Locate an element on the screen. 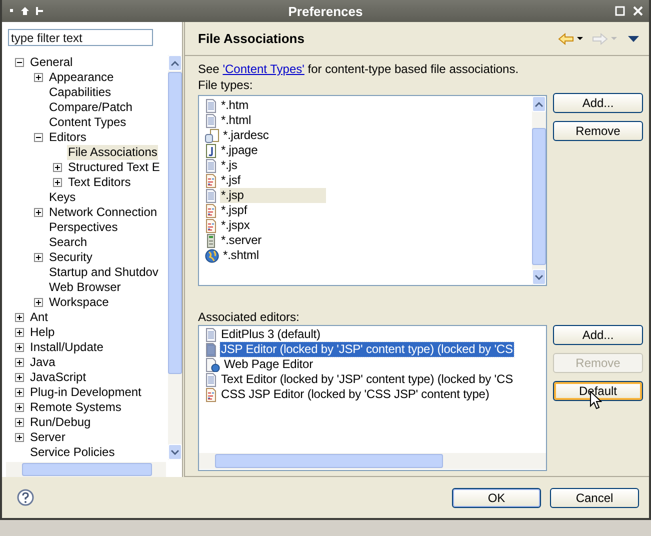  dialog-button: Cancel is located at coordinates (594, 498).